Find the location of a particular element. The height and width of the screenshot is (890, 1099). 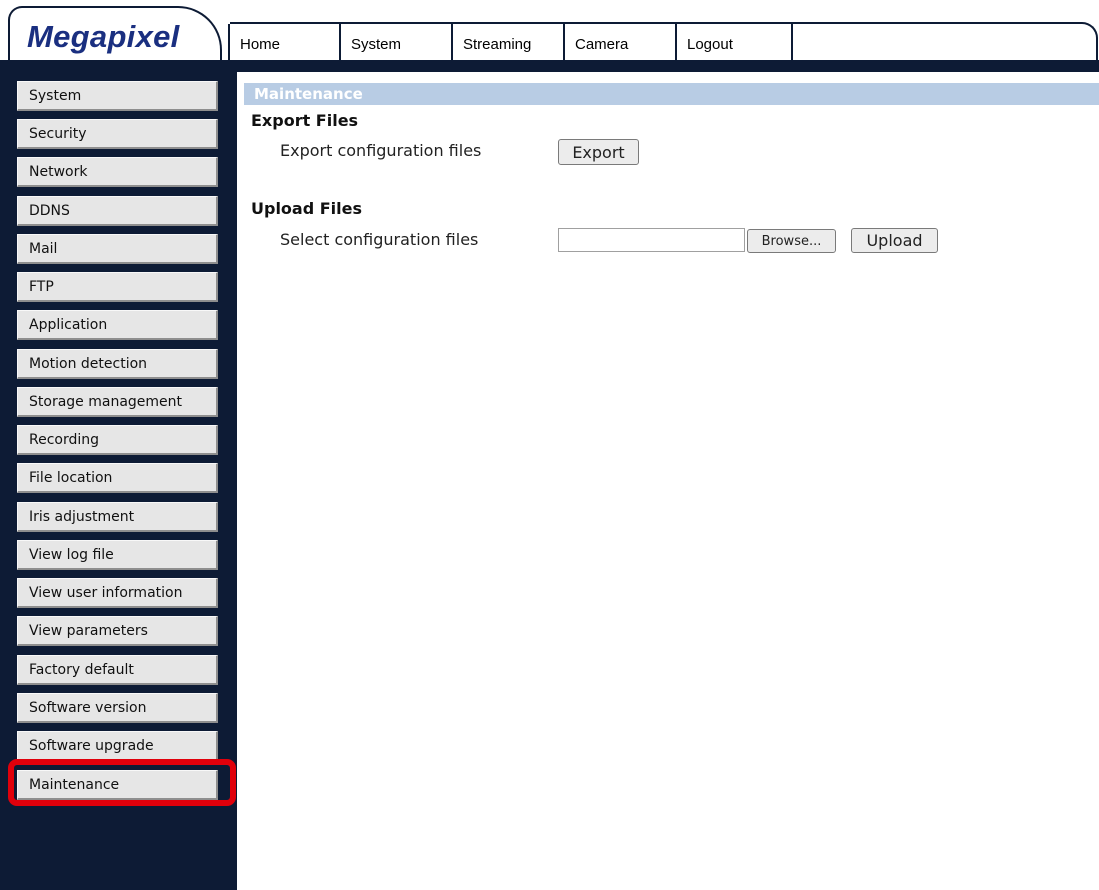

sidebar-item-software-upgrade: Software upgrade is located at coordinates (117, 746).